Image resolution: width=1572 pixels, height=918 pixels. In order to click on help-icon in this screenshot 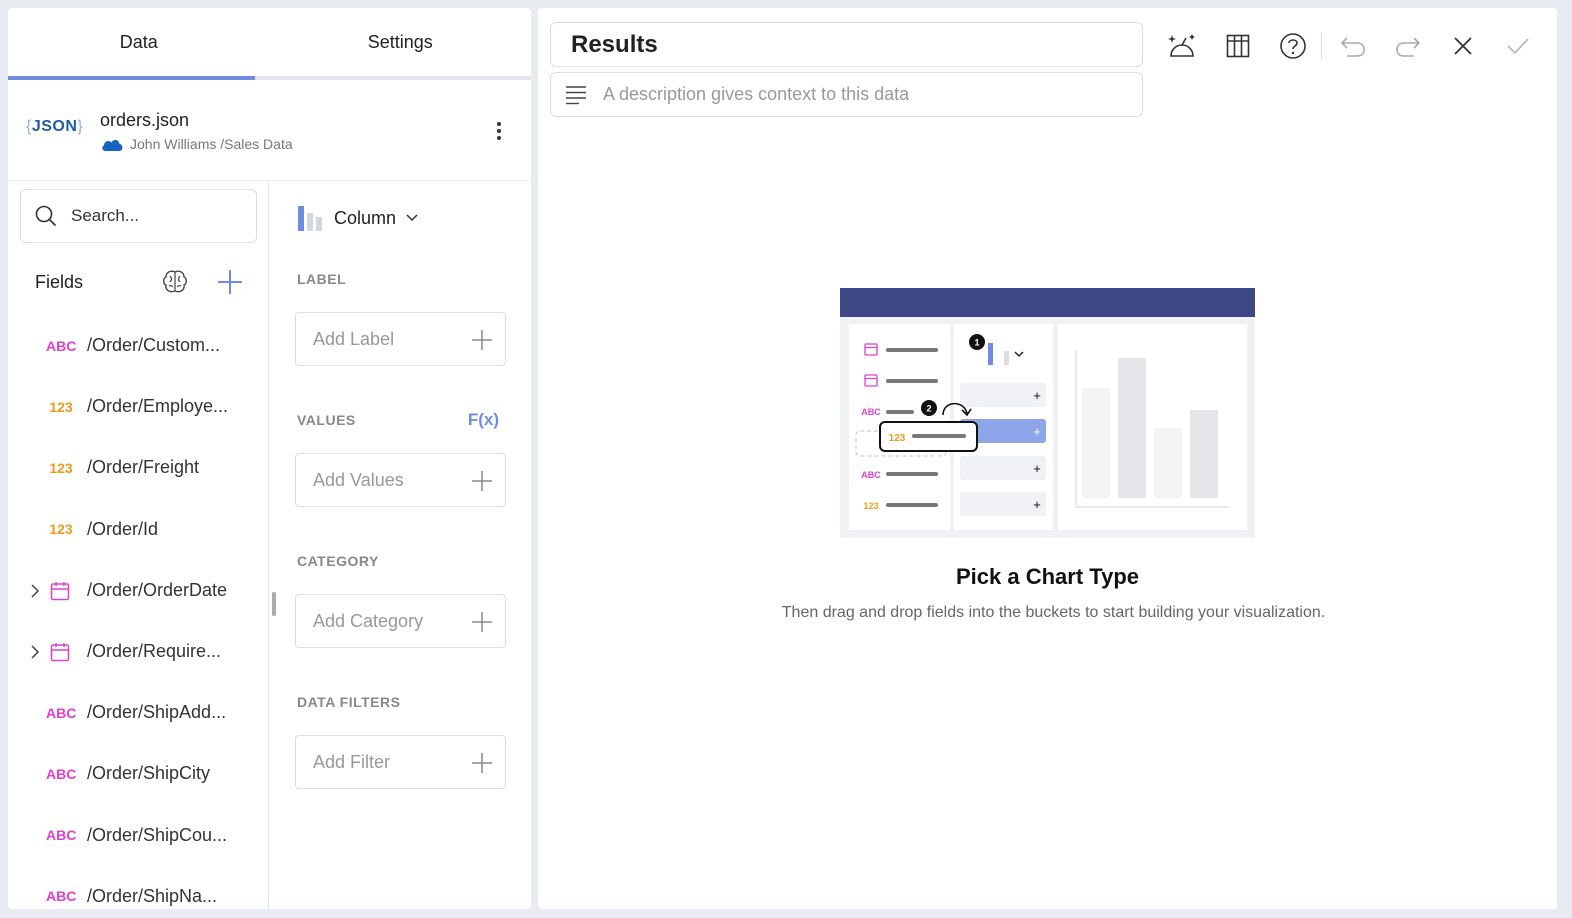, I will do `click(1293, 46)`.